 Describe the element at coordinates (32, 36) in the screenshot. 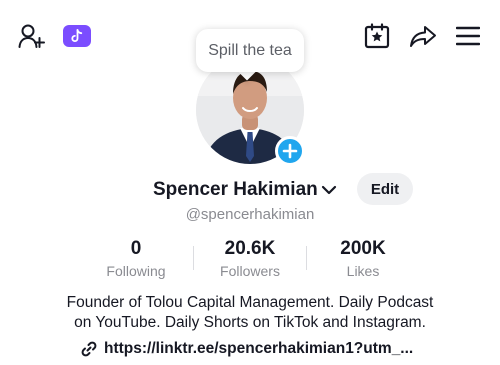

I see `add-friend-icon` at that location.